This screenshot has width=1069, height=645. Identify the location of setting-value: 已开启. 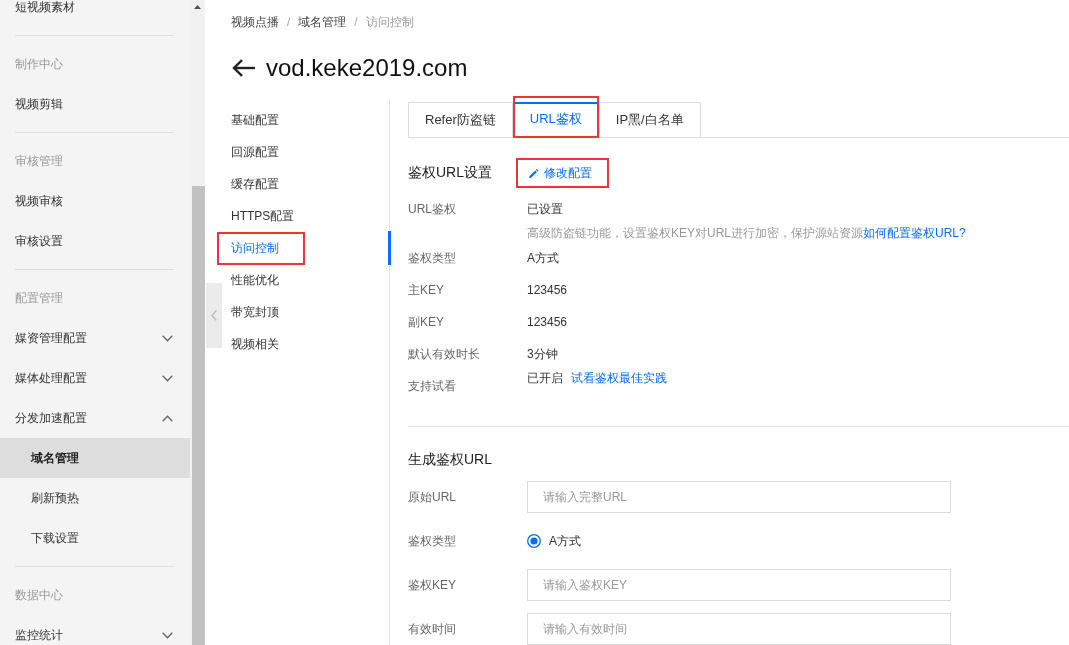
(545, 378).